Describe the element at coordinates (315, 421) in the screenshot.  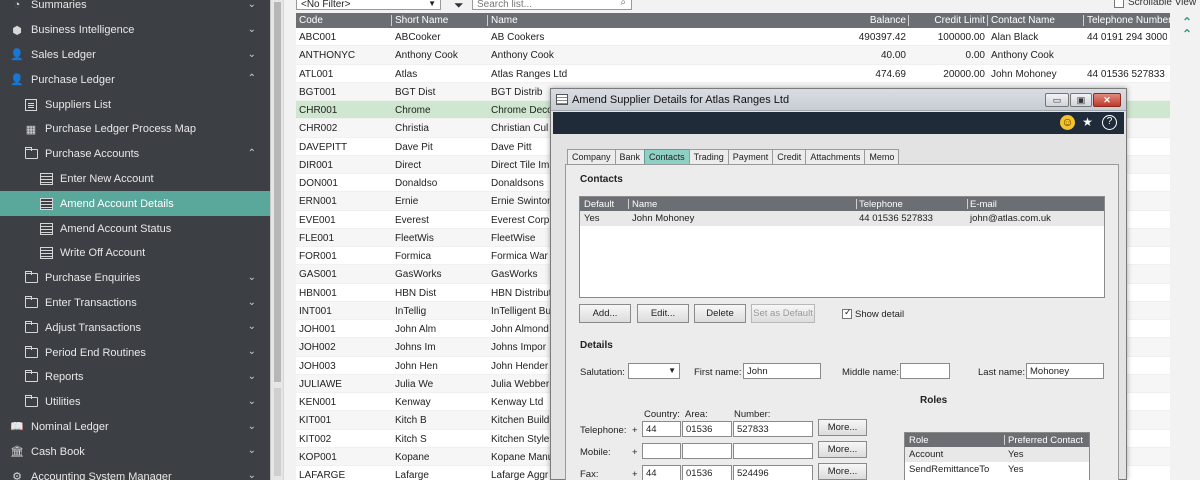
I see `cell-code: KIT001` at that location.